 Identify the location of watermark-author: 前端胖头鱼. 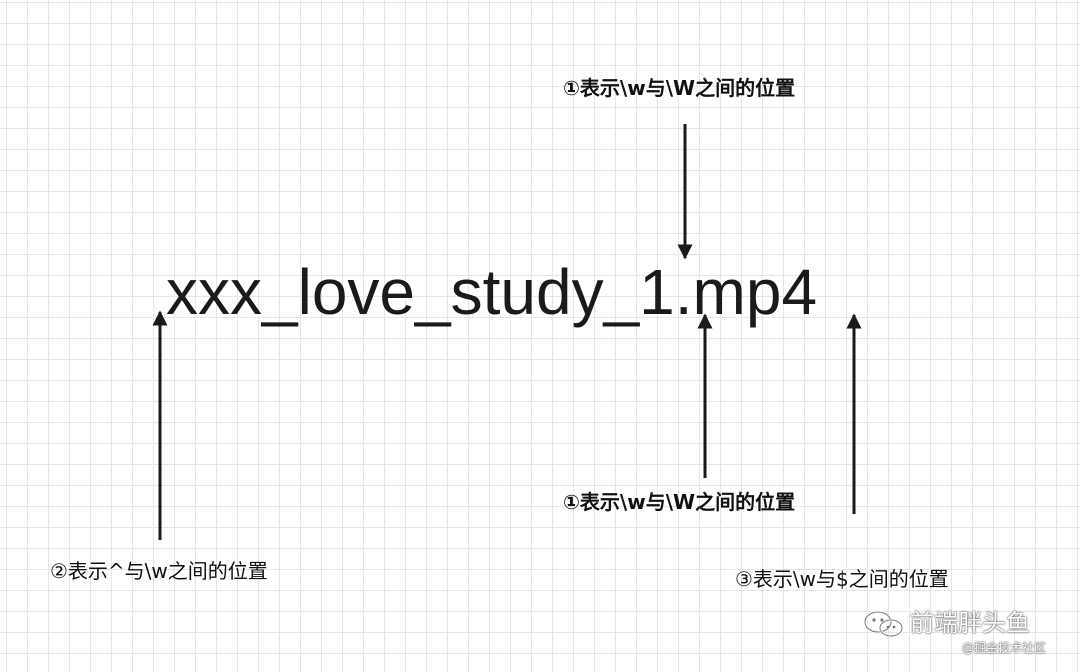
(970, 623).